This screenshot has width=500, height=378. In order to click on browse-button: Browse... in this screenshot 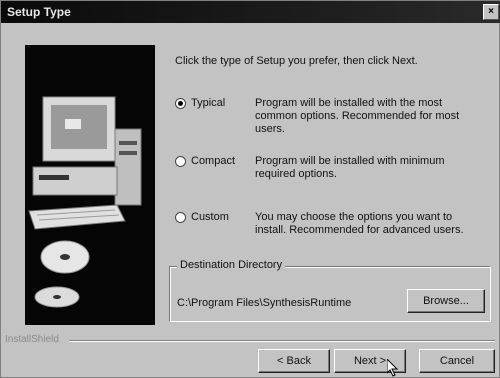, I will do `click(446, 301)`.